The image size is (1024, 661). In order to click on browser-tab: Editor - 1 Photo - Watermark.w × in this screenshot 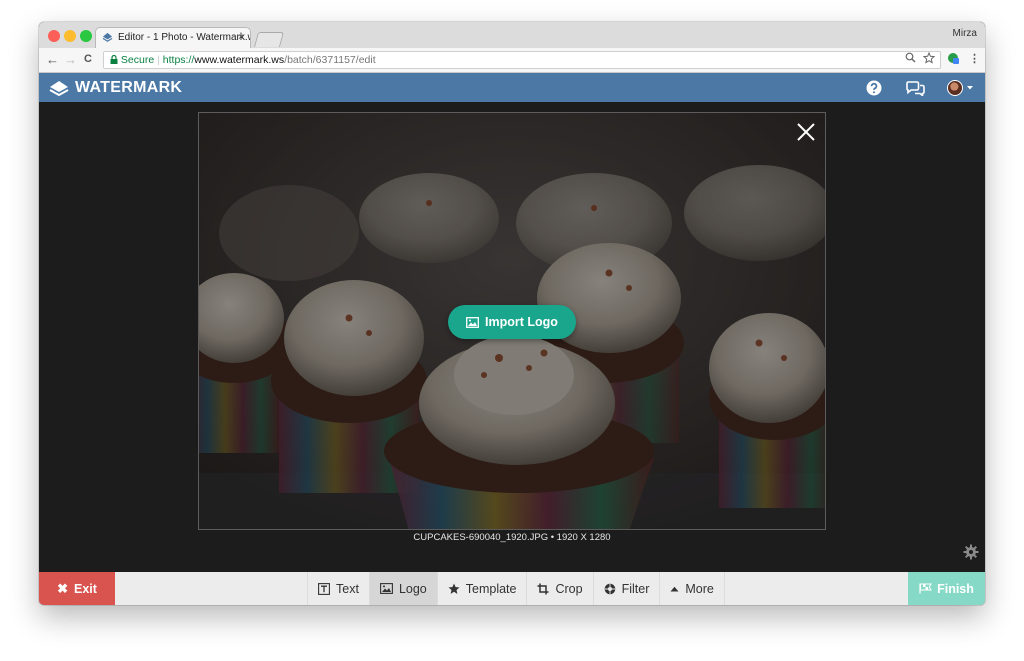, I will do `click(173, 37)`.